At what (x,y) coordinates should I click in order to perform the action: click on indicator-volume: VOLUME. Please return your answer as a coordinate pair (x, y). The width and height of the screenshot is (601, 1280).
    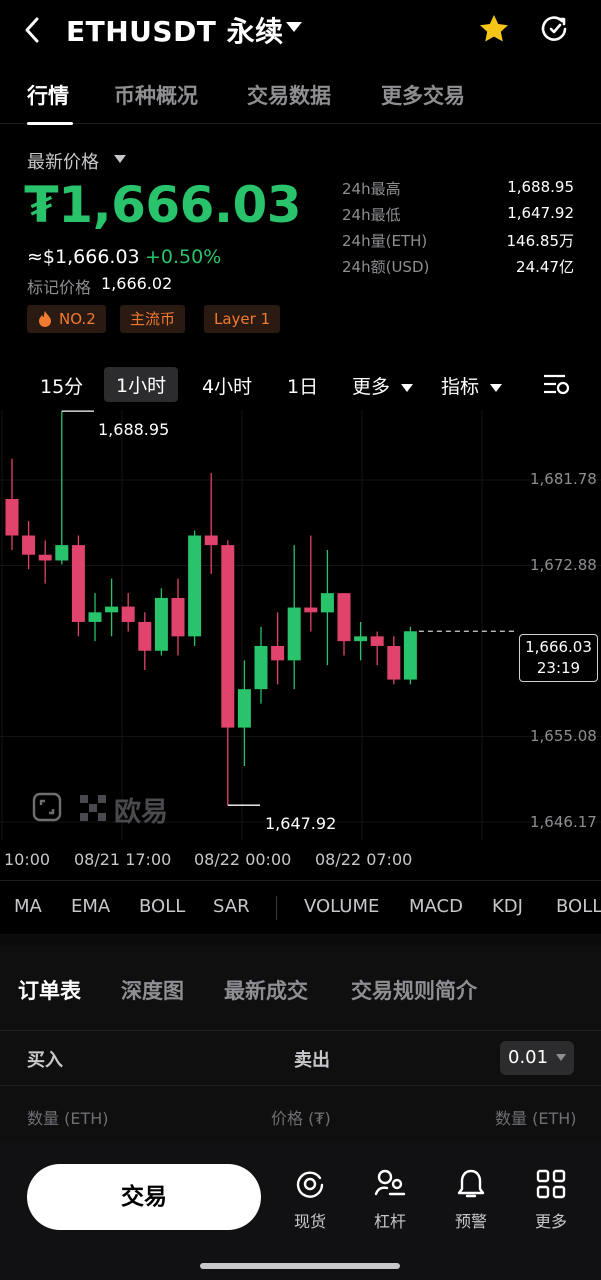
    Looking at the image, I should click on (341, 906).